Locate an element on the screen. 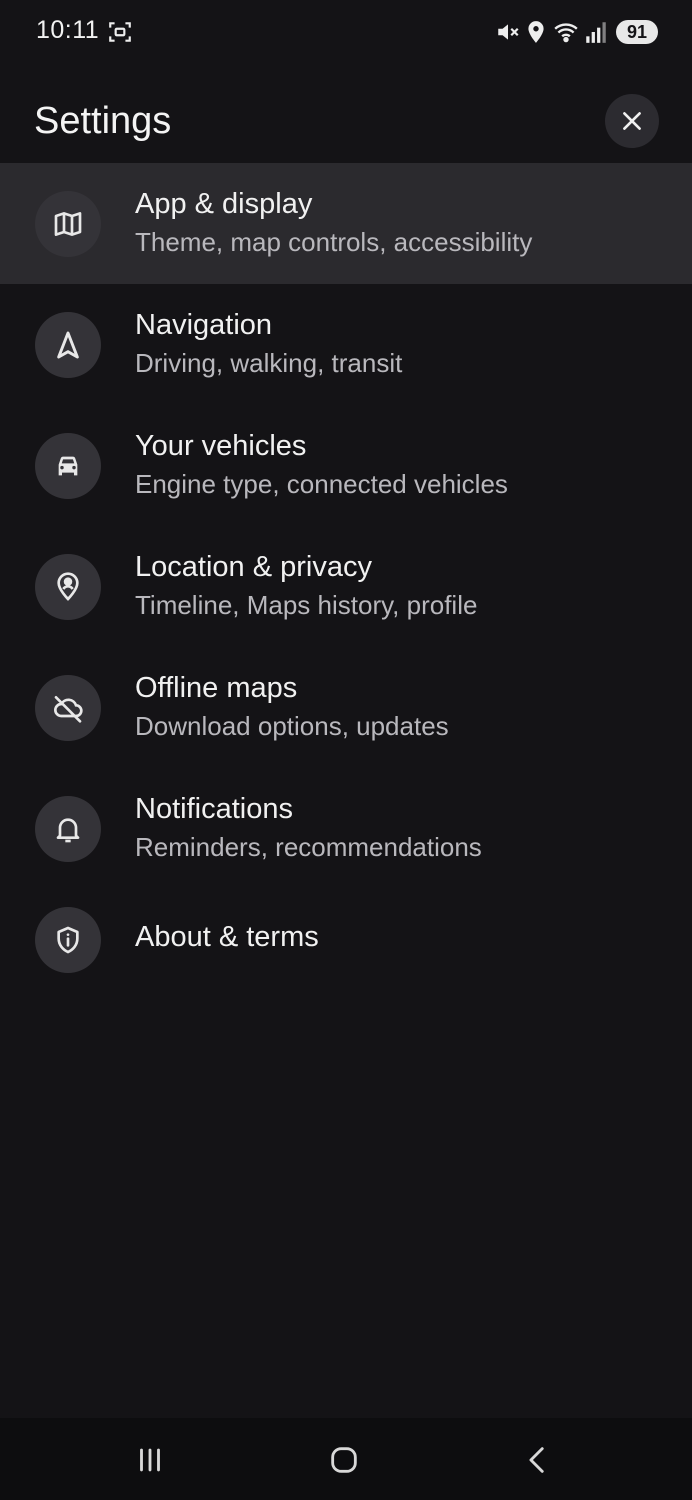 Image resolution: width=692 pixels, height=1500 pixels. recent-apps-icon is located at coordinates (150, 1460).